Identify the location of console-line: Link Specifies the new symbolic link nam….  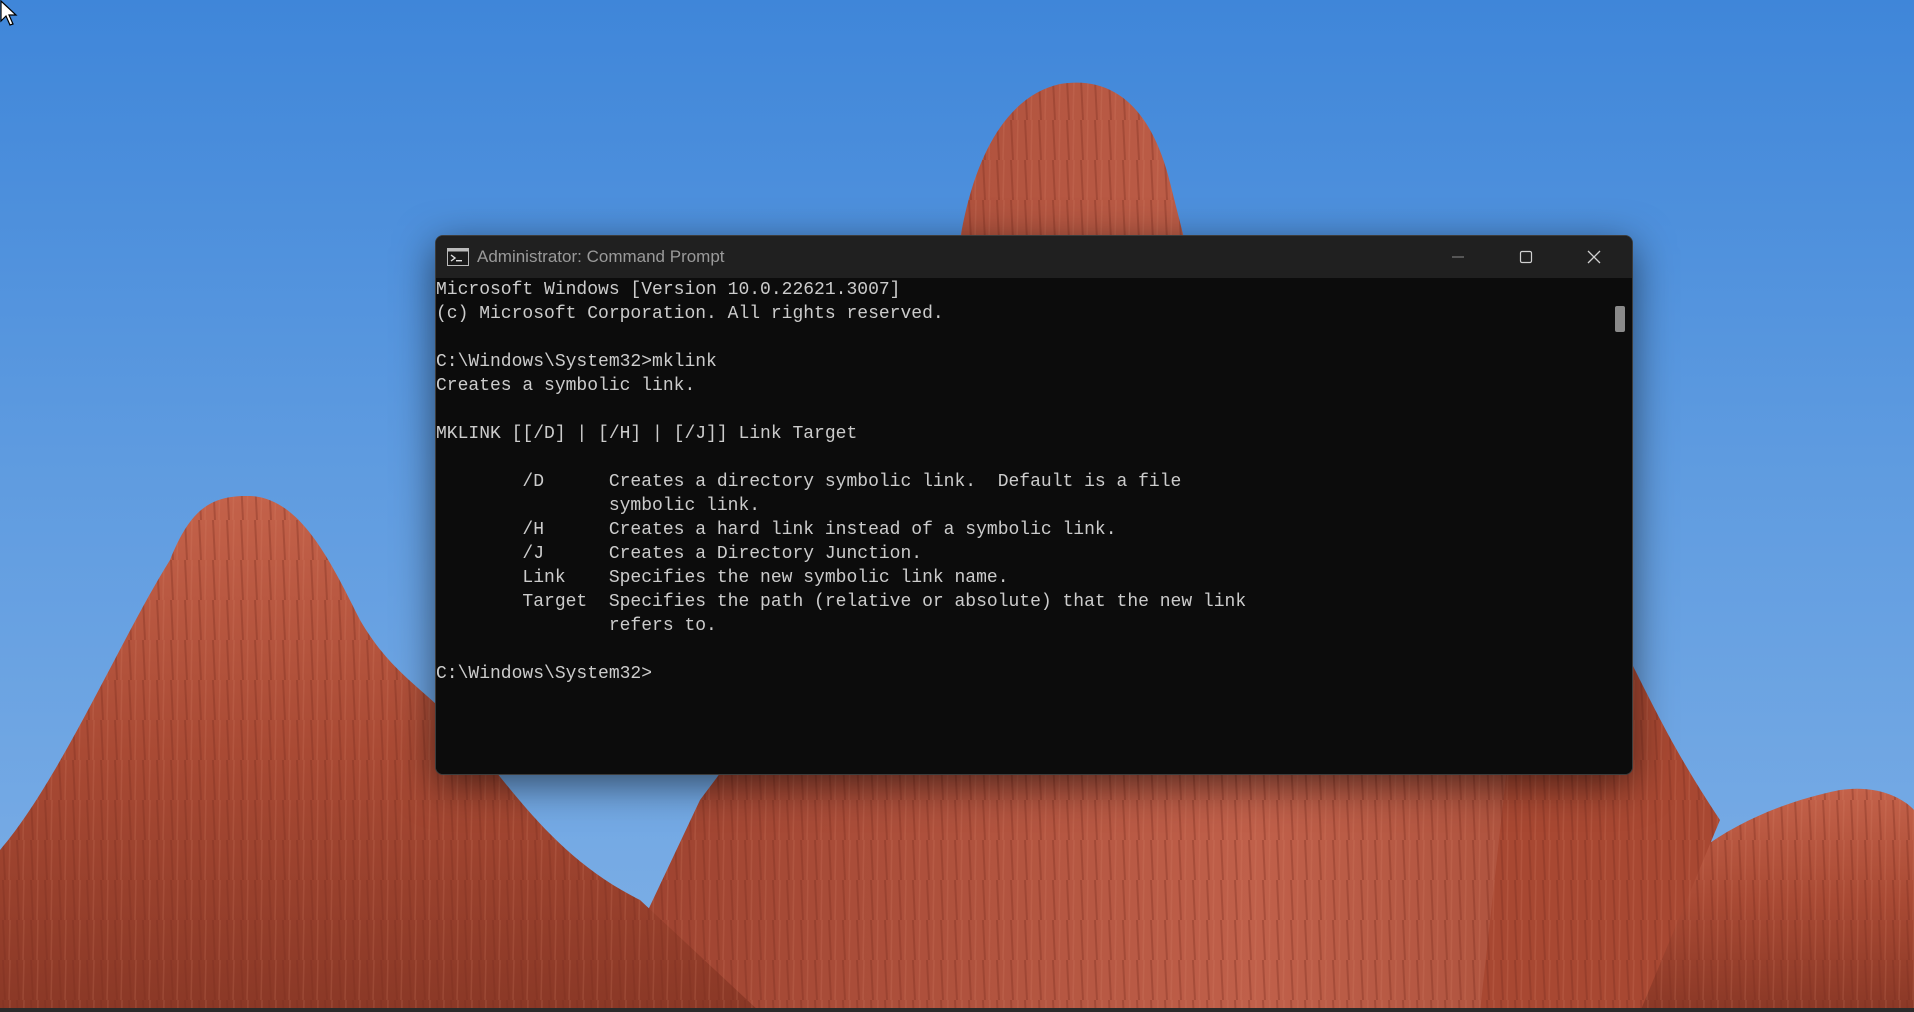
(722, 578).